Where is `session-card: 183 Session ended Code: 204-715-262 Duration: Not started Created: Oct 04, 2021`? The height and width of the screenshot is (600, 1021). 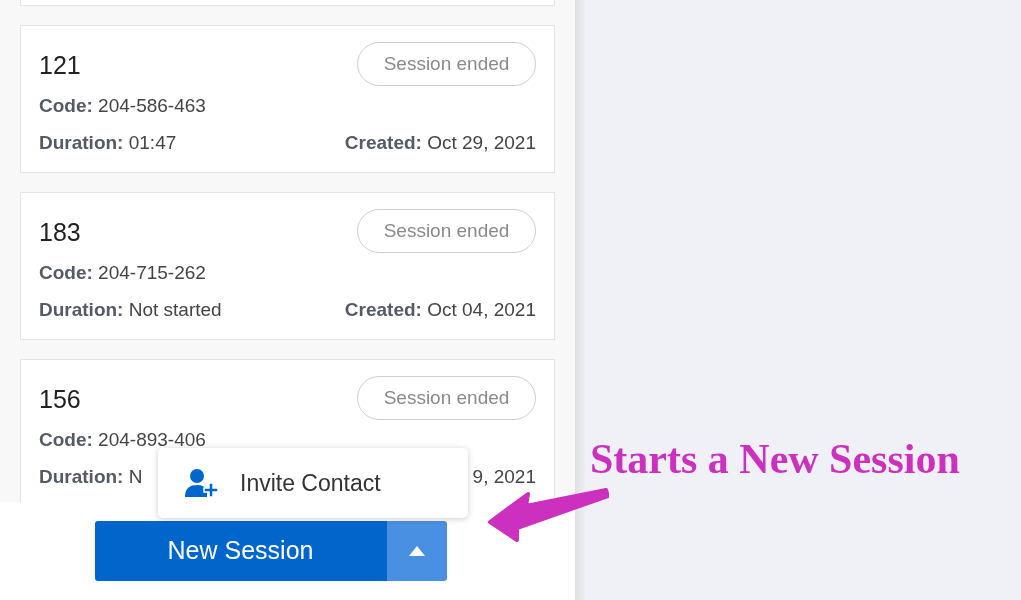
session-card: 183 Session ended Code: 204-715-262 Duration: Not started Created: Oct 04, 2021 is located at coordinates (287, 266).